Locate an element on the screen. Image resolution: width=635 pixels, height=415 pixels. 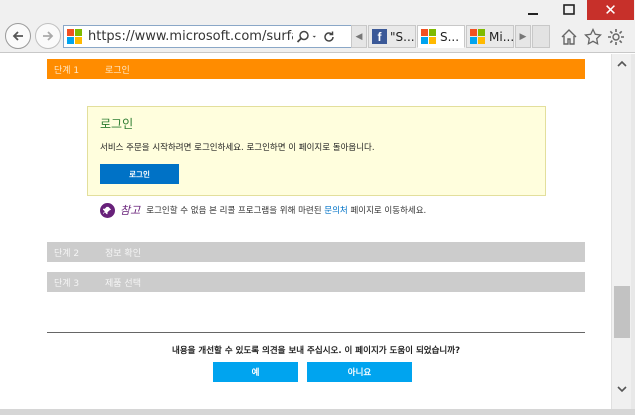
tab-microsoft-active: S... × is located at coordinates (441, 36).